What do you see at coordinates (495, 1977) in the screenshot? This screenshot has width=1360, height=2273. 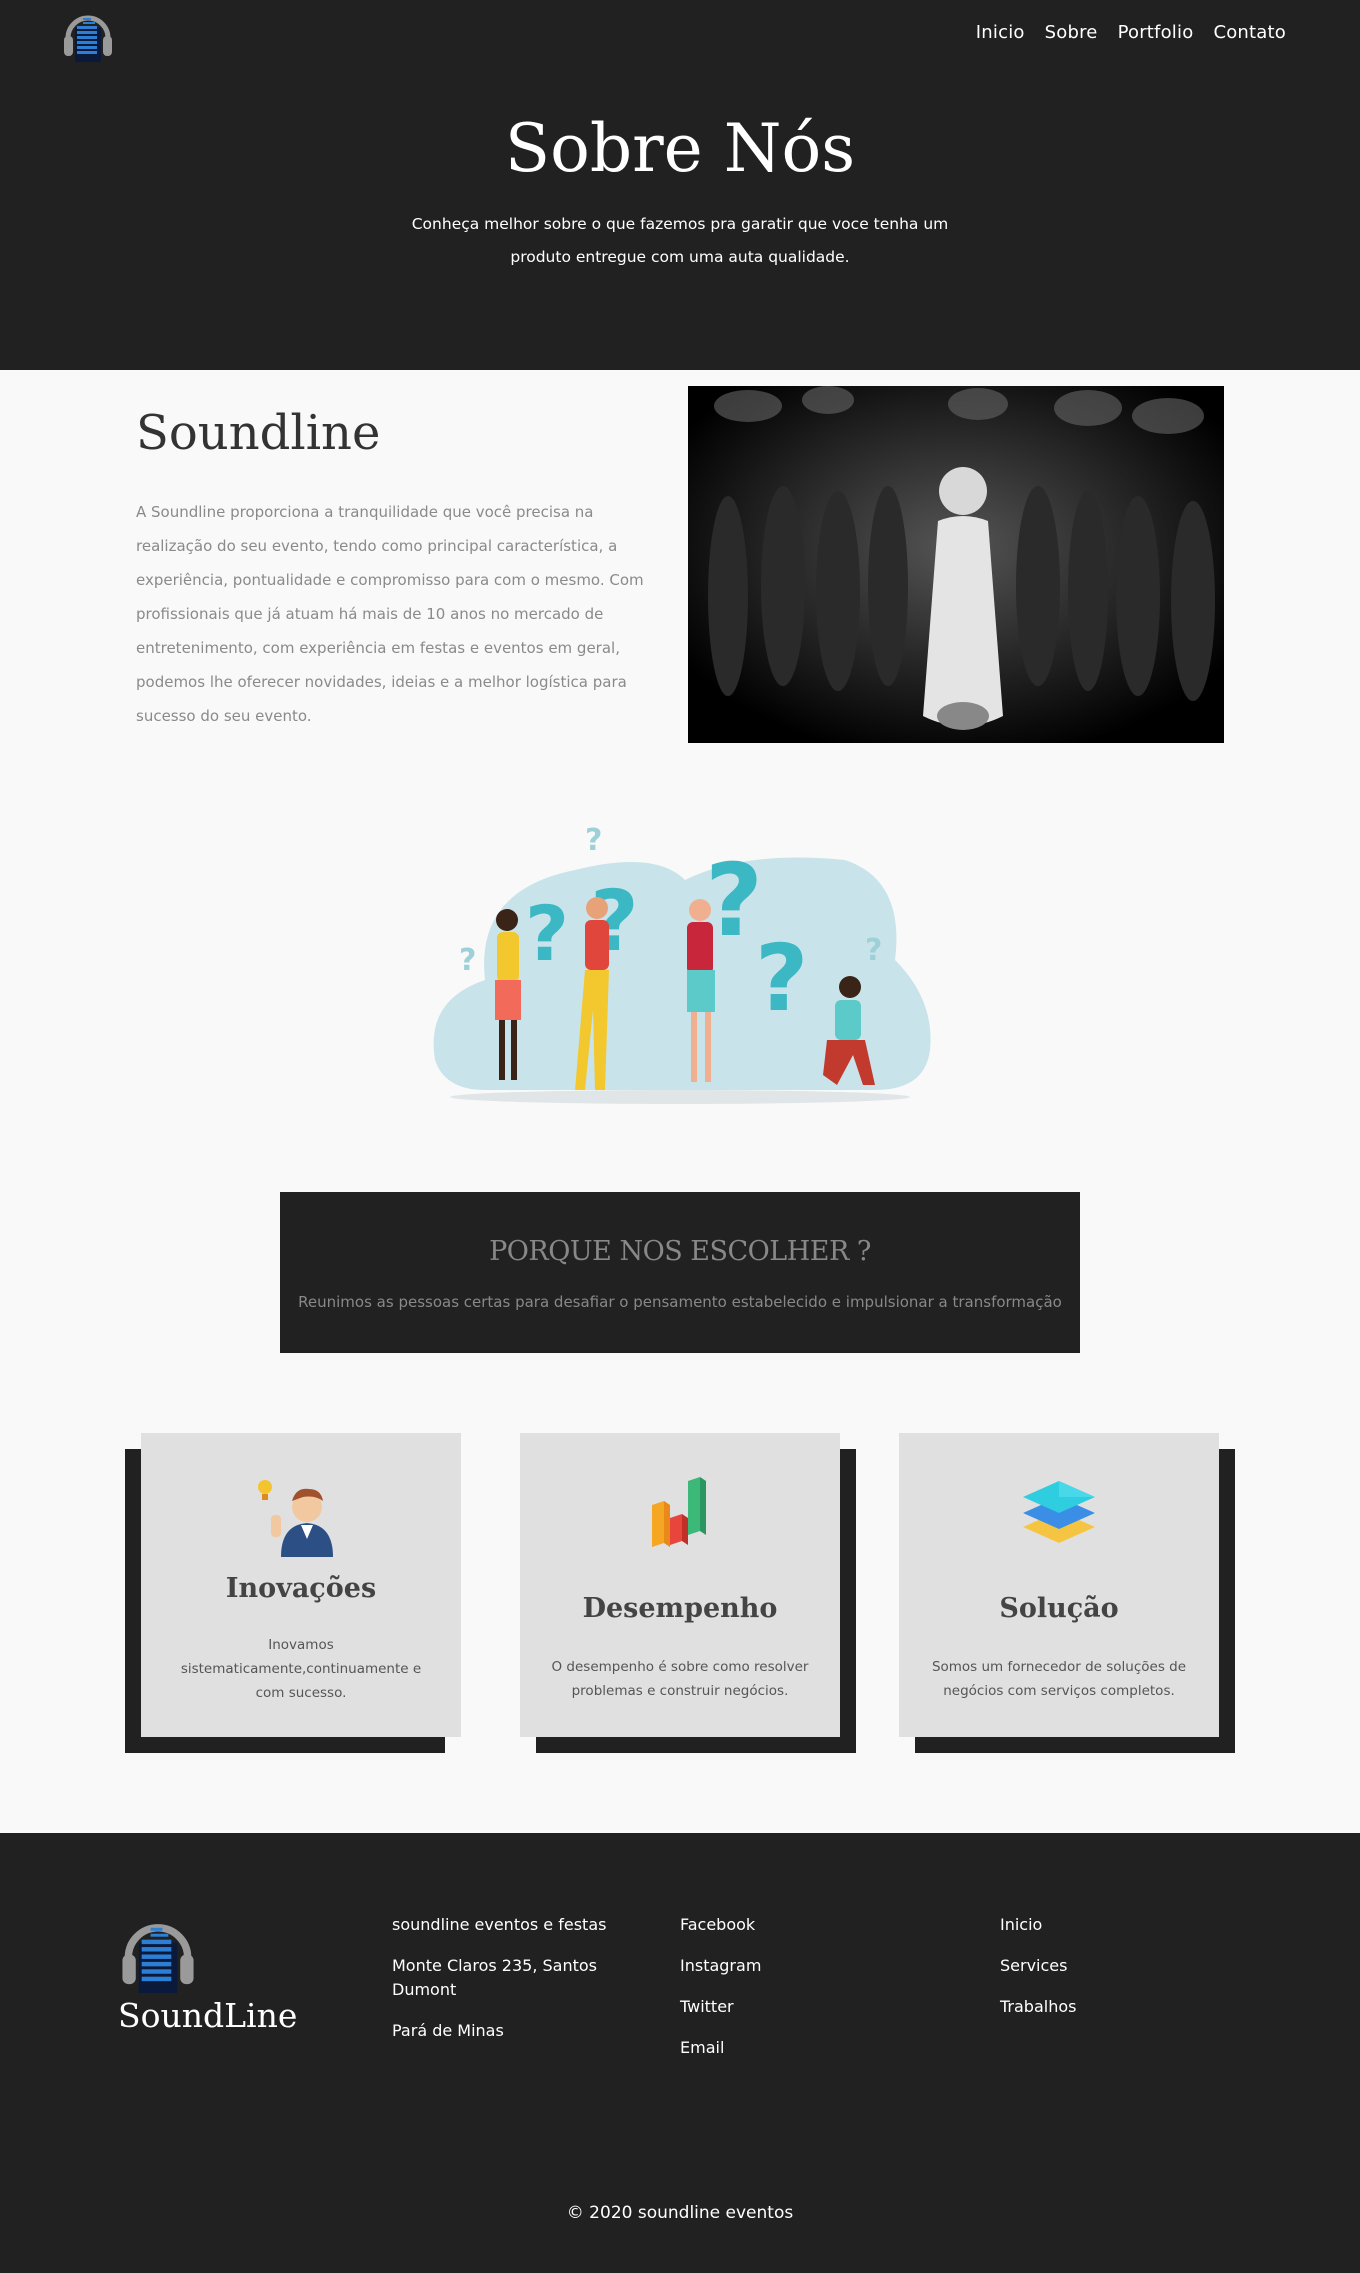 I see `address-line: Monte Claros 235, Santos Dumont` at bounding box center [495, 1977].